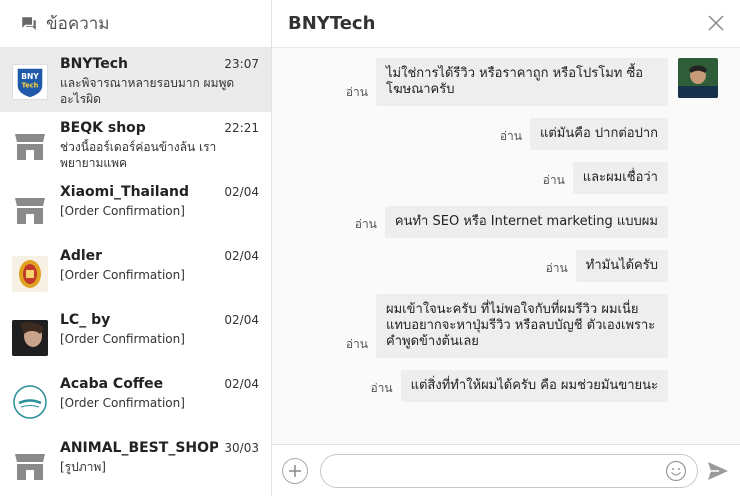 The image size is (740, 496). I want to click on message-row: อ่าน แต่มันคือ ปากต่อปาก, so click(506, 134).